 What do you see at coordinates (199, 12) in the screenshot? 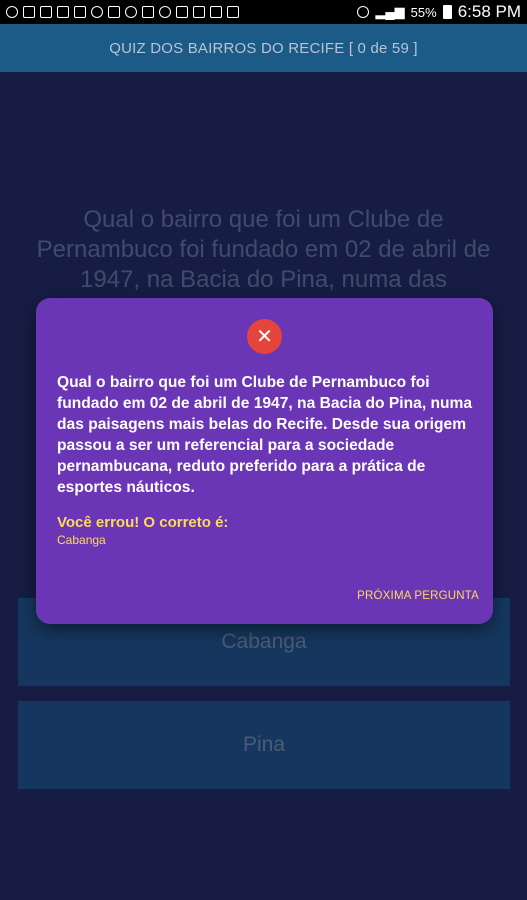
I see `tv-icon` at bounding box center [199, 12].